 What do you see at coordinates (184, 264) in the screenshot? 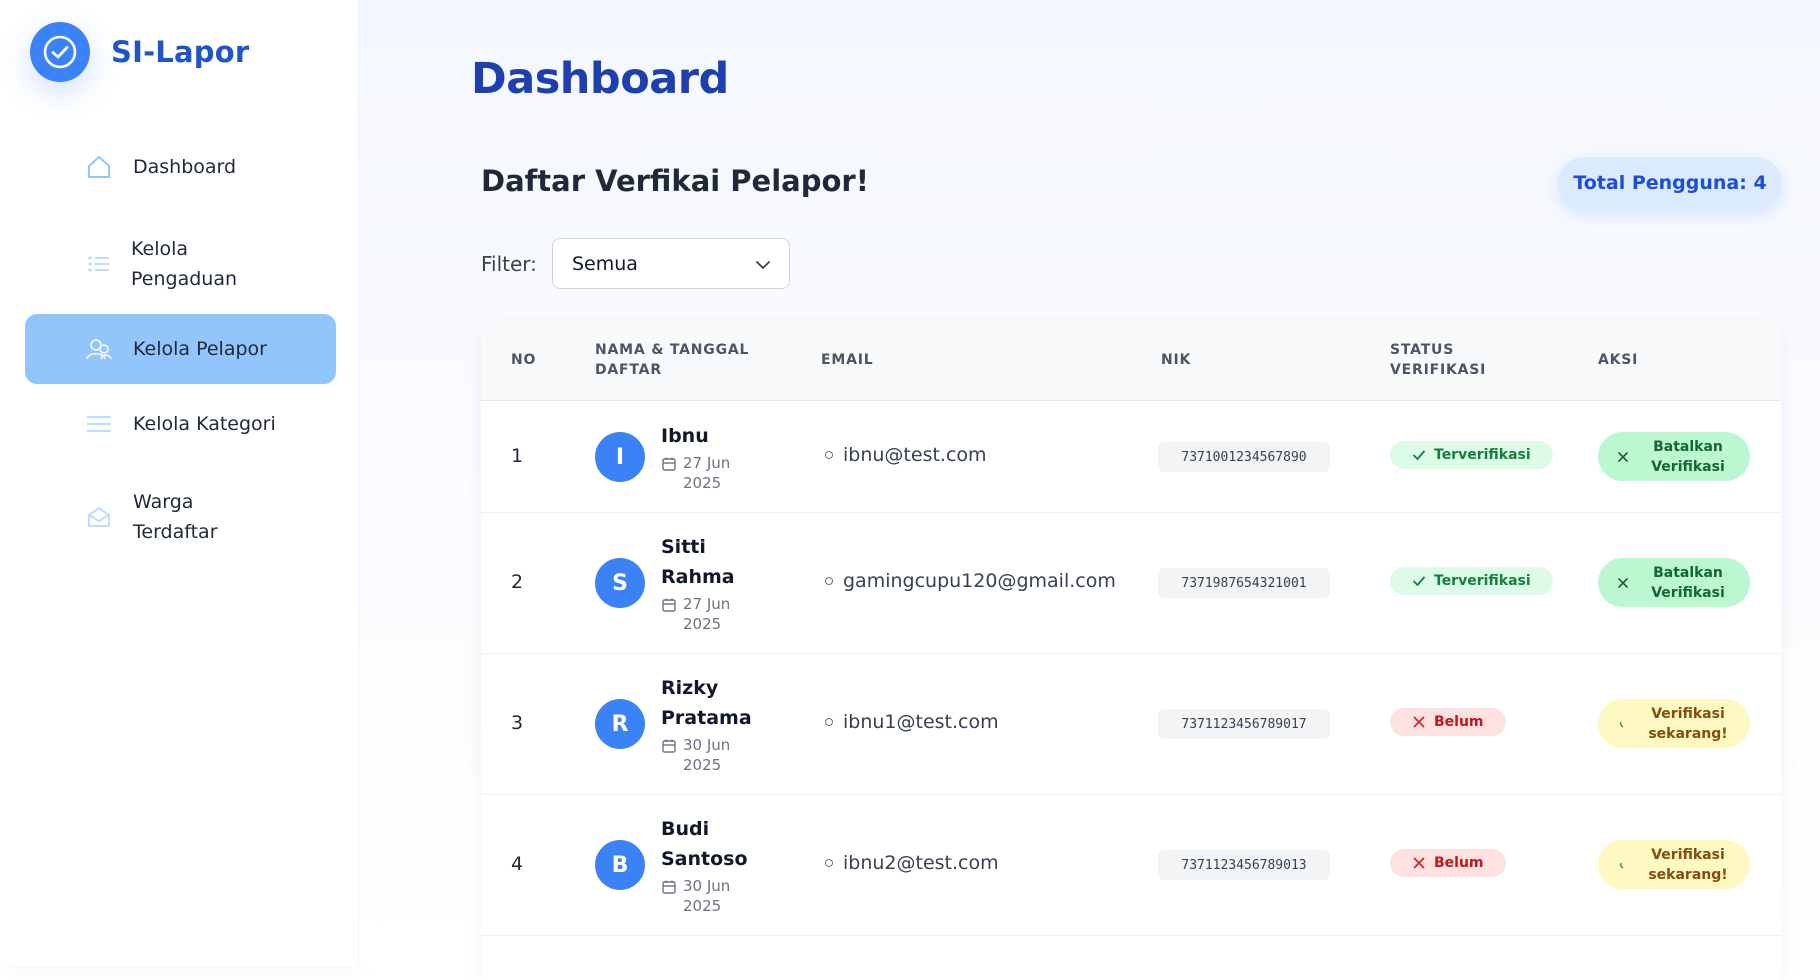
I see `sidebar-item-label: Kelola Pengaduan` at bounding box center [184, 264].